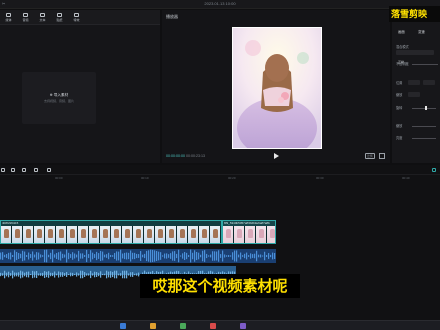 The image size is (440, 330). I want to click on tab-media: 媒体, so click(8, 17).